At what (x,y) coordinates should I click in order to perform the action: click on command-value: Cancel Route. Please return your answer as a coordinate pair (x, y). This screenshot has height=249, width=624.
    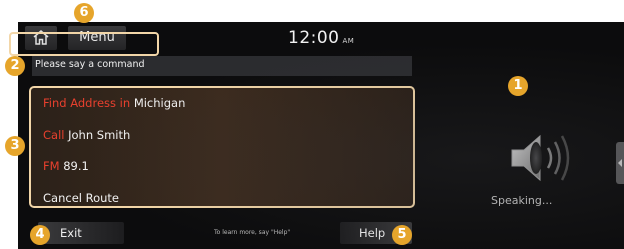
    Looking at the image, I should click on (81, 198).